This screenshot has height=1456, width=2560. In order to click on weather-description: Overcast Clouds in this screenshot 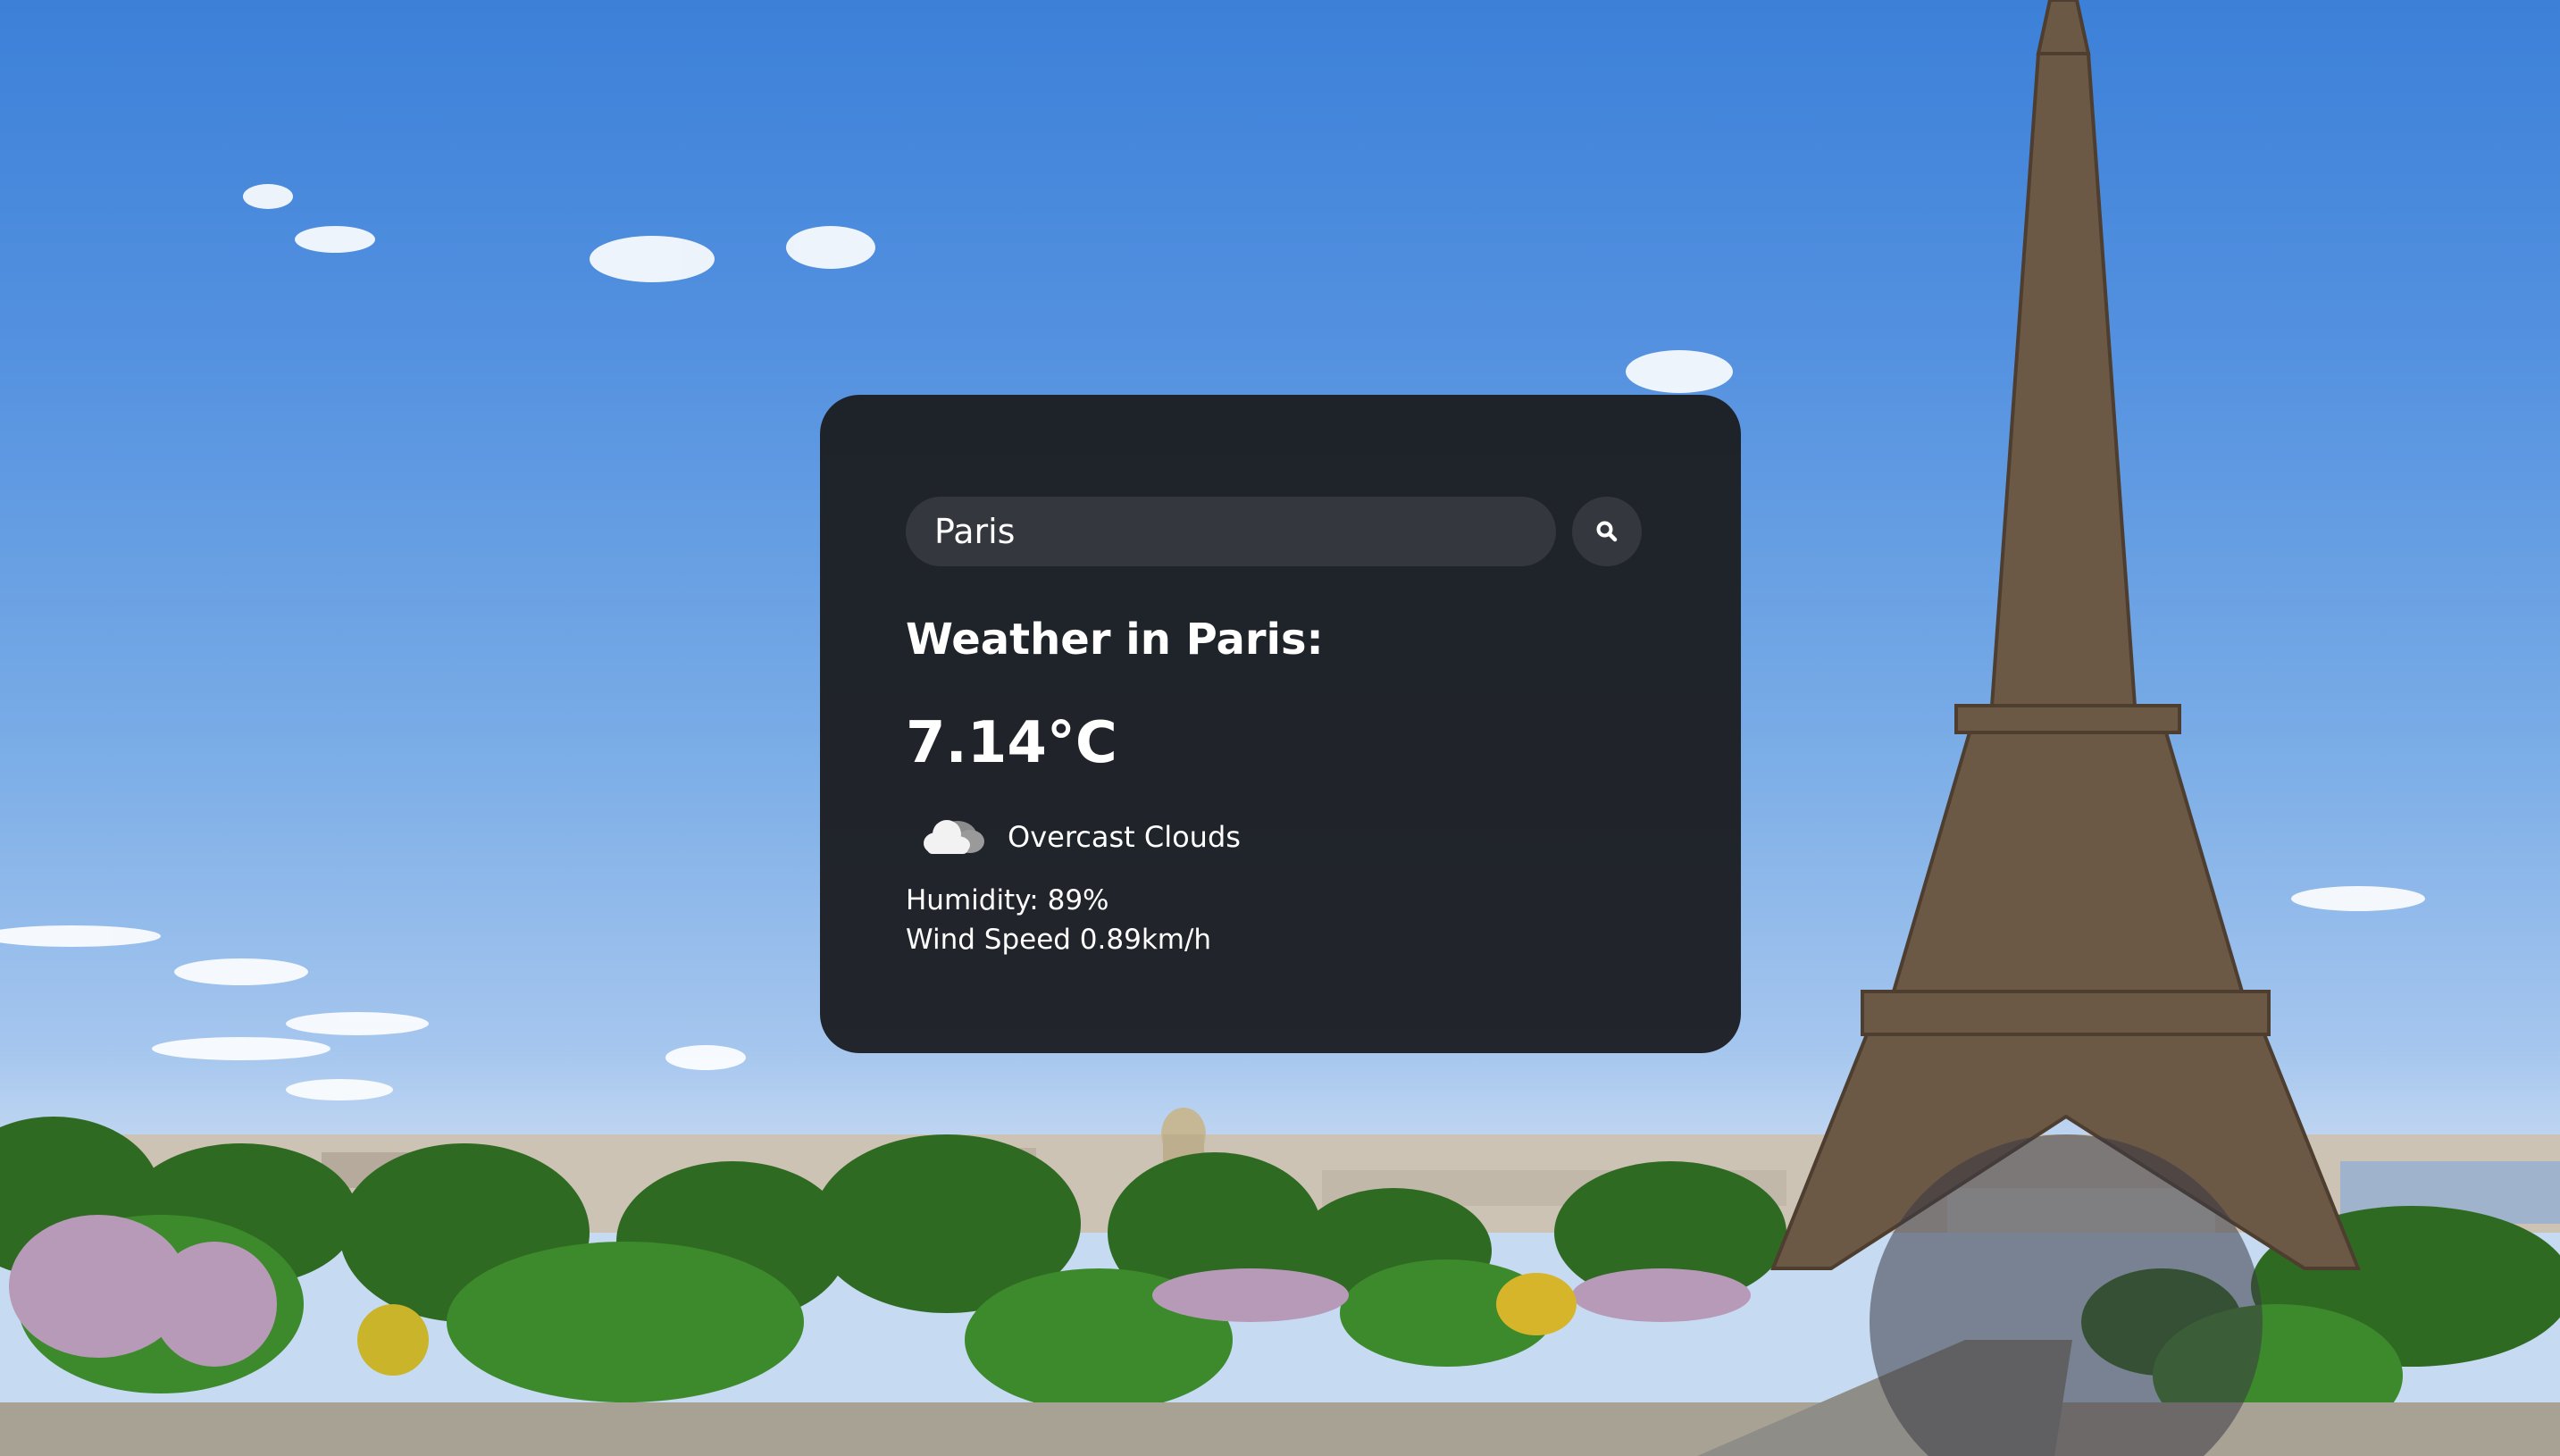, I will do `click(1124, 837)`.